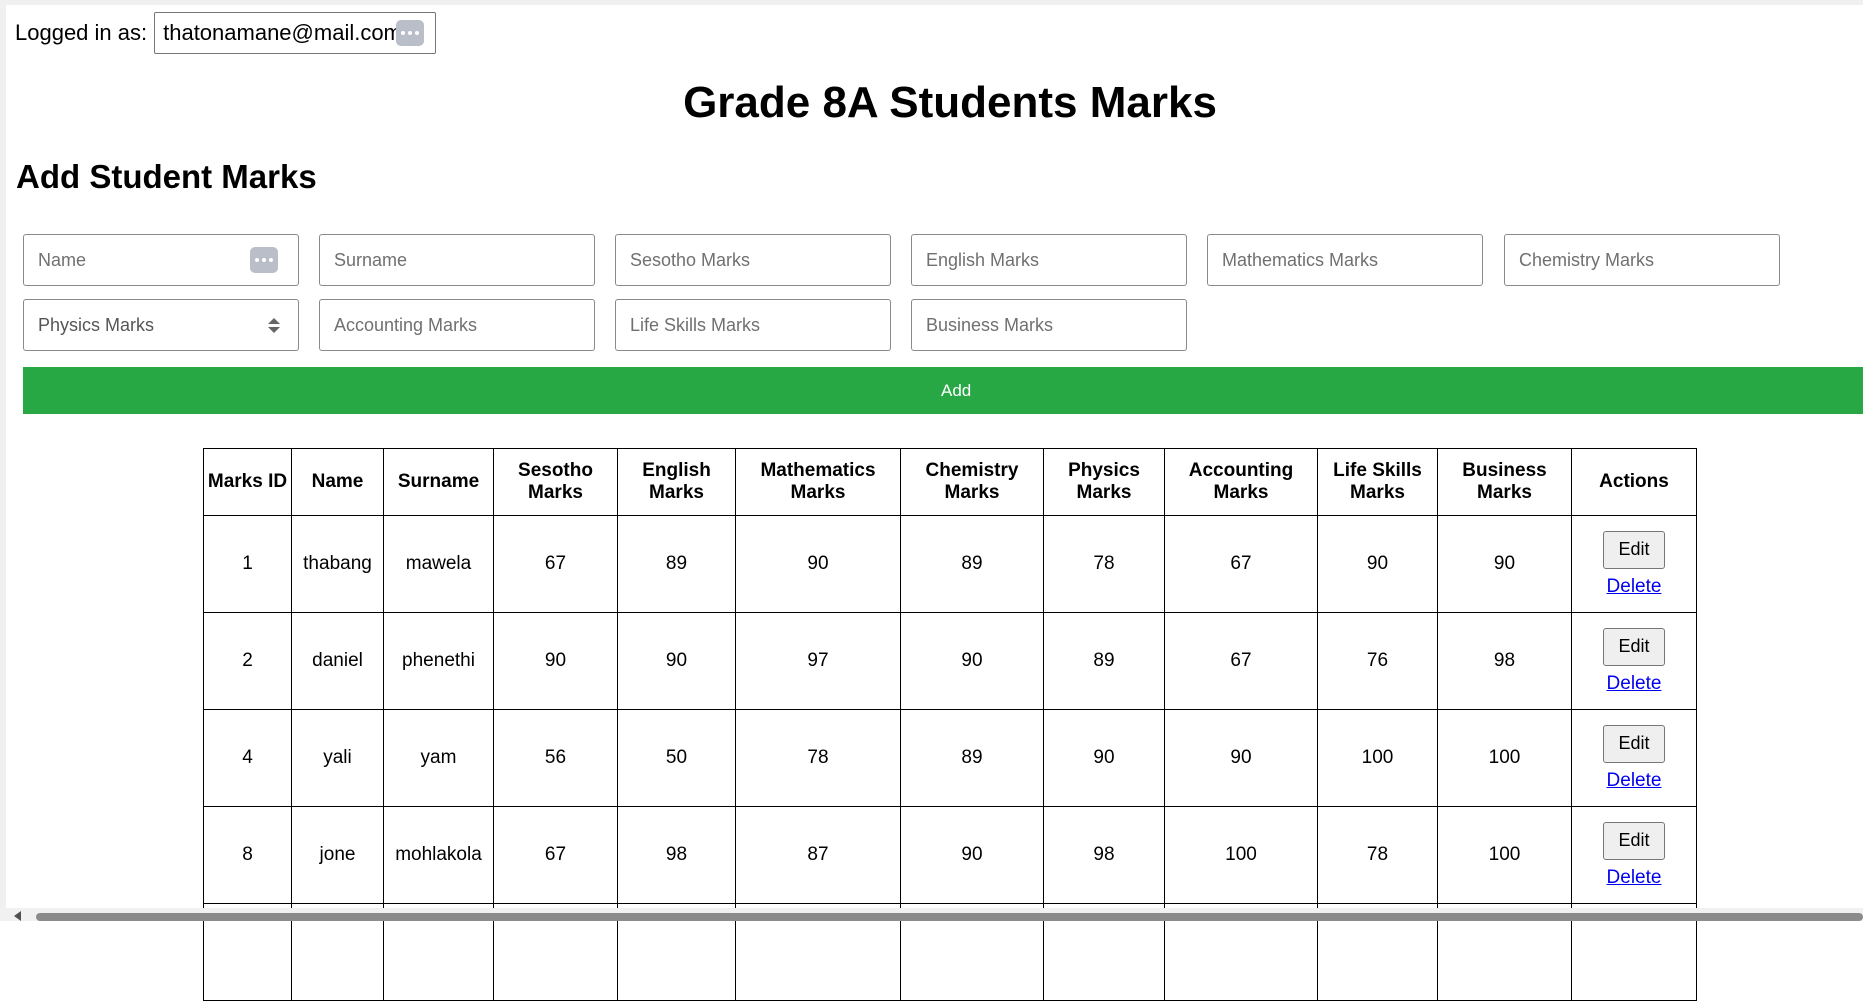 The width and height of the screenshot is (1863, 1001). Describe the element at coordinates (1504, 482) in the screenshot. I see `header-business: Business Marks` at that location.